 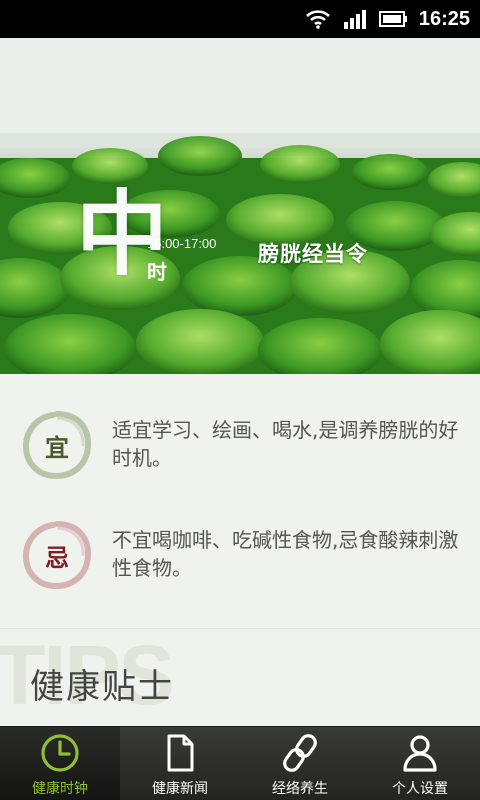 I want to click on tab-meridian-wellness: 经络养生, so click(x=300, y=763).